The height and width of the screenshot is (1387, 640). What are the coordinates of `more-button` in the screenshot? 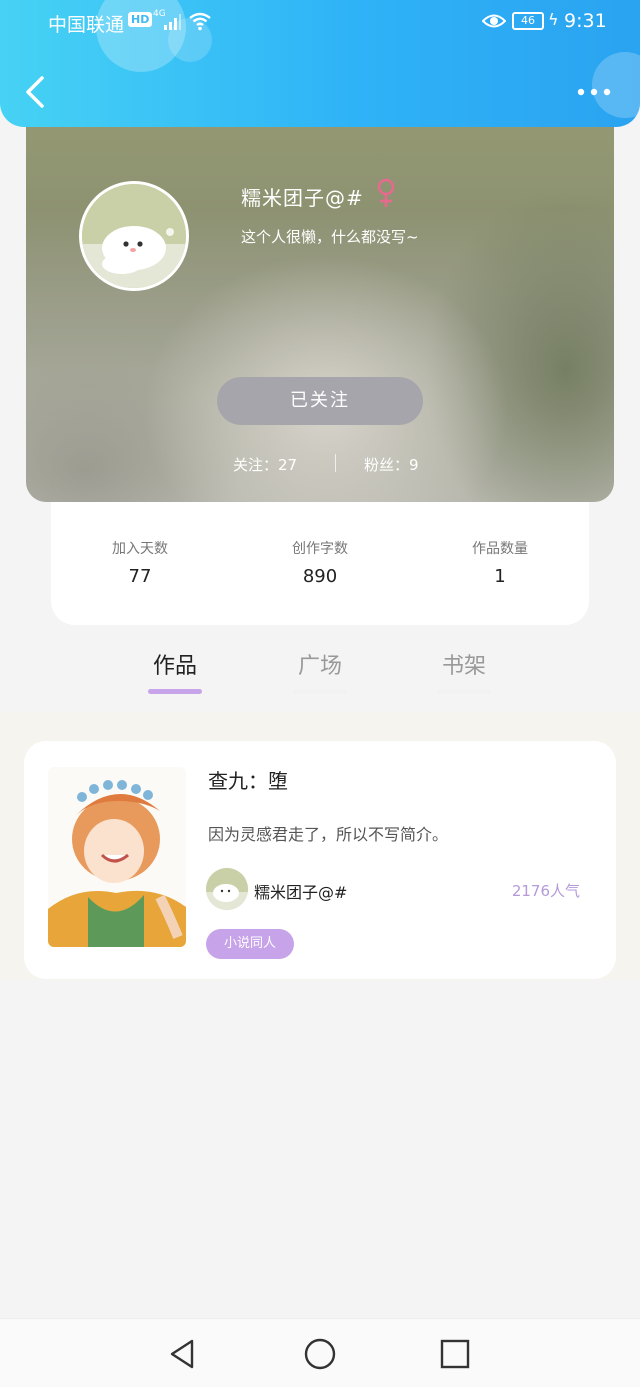 It's located at (594, 92).